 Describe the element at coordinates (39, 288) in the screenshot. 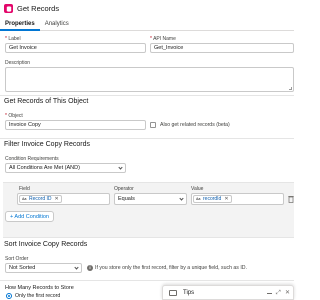

I see `section-title-store: How Many Records to Store` at that location.